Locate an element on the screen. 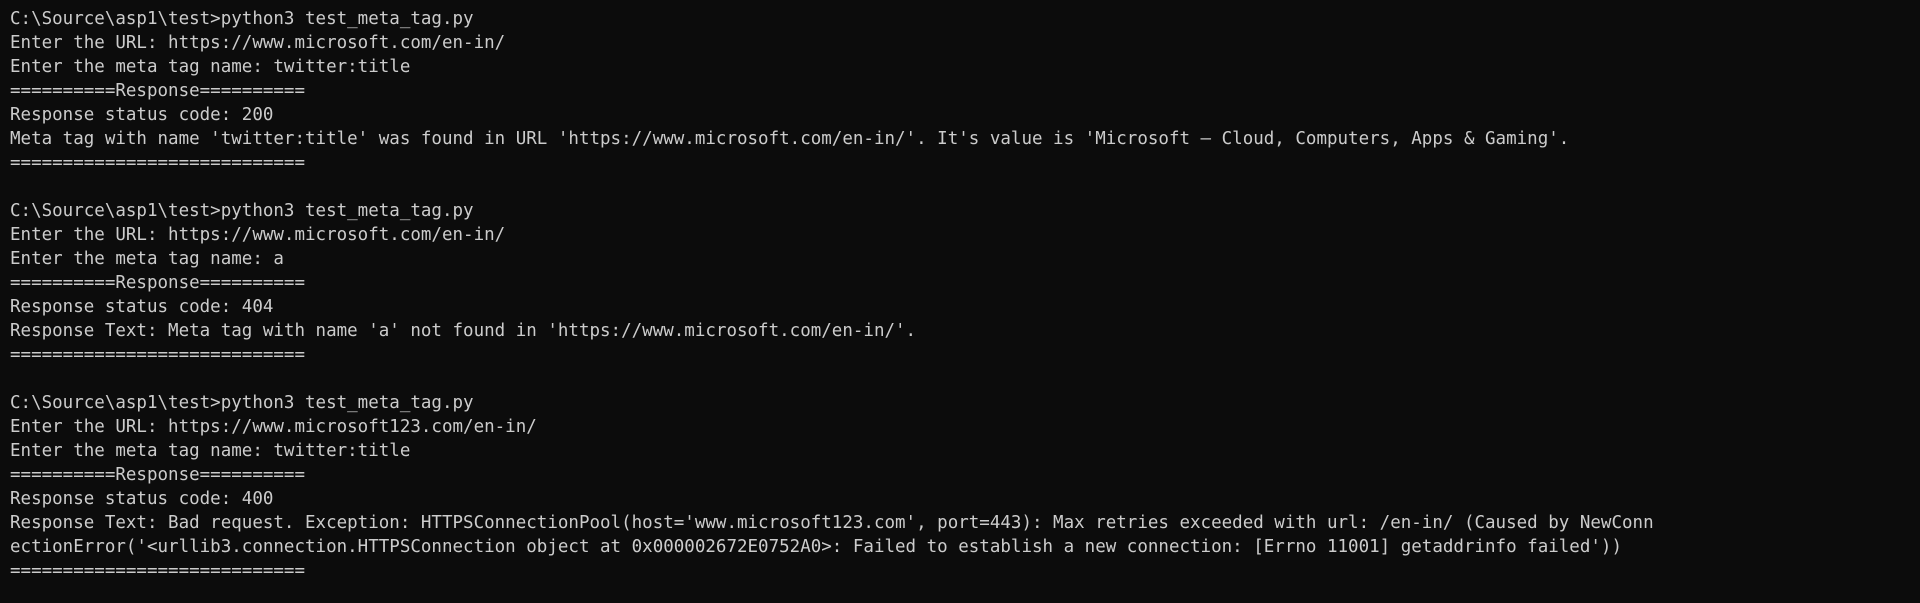  output-line: Enter the meta tag name: a is located at coordinates (147, 259).